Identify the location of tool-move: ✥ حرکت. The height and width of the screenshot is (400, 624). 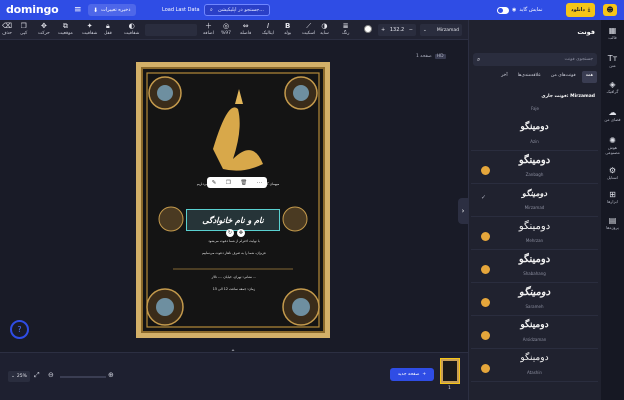
(44, 29).